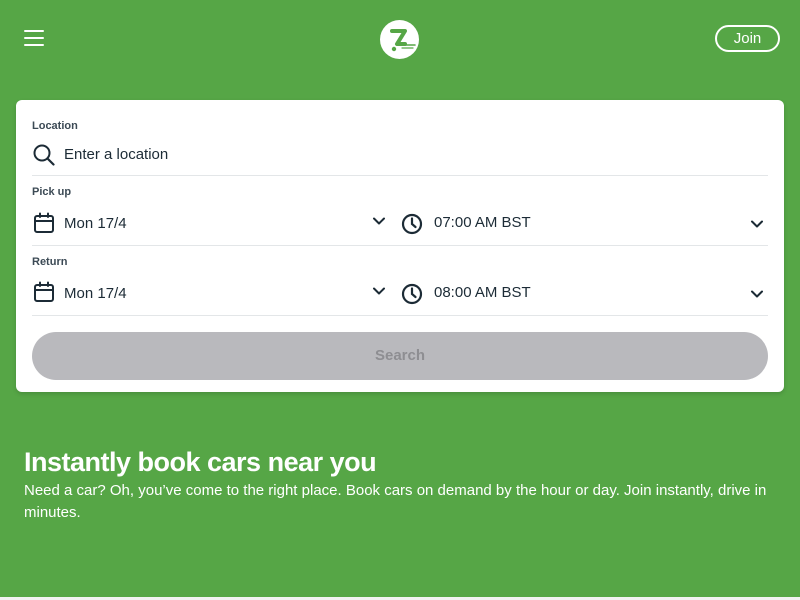  Describe the element at coordinates (584, 293) in the screenshot. I see `return-time-select: 08:00 AM BST` at that location.